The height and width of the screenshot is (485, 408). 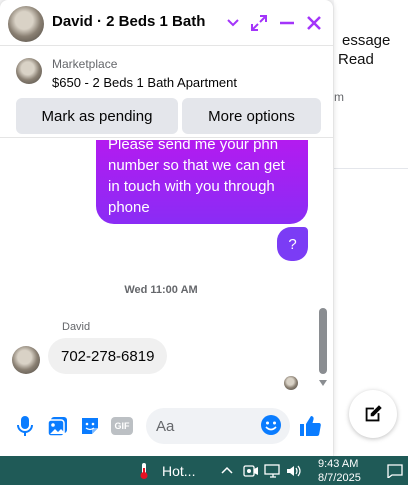 What do you see at coordinates (227, 470) in the screenshot?
I see `chevron-up-icon` at bounding box center [227, 470].